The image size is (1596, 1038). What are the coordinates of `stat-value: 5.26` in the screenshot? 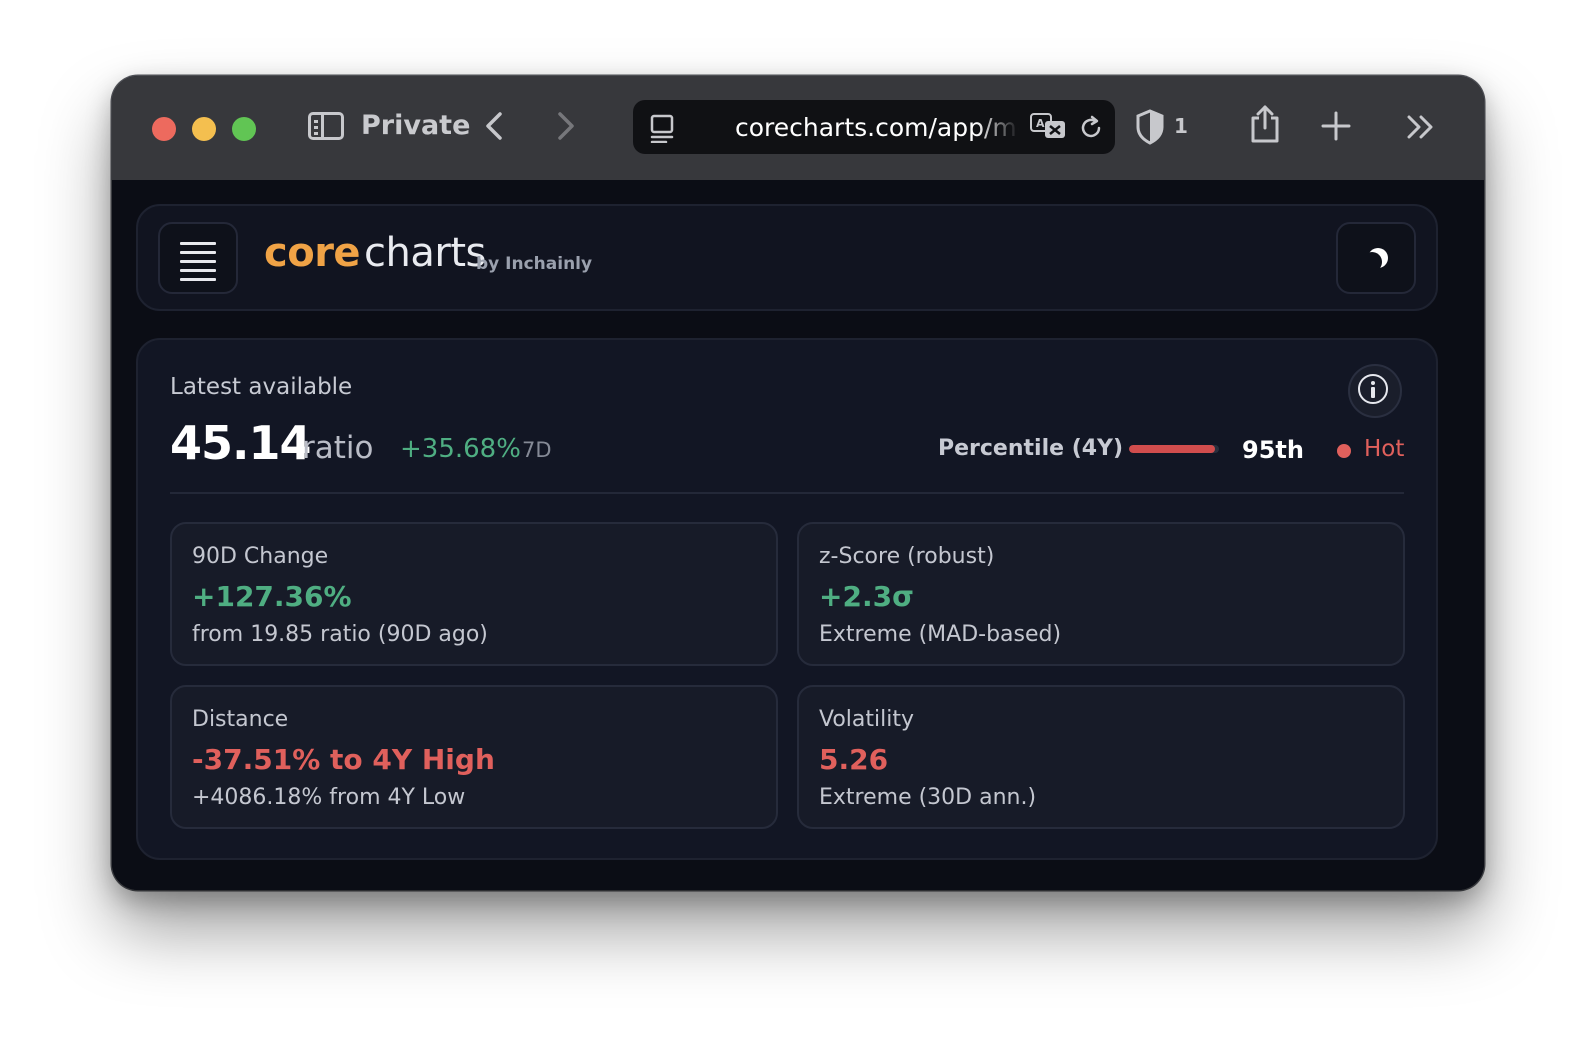 It's located at (854, 759).